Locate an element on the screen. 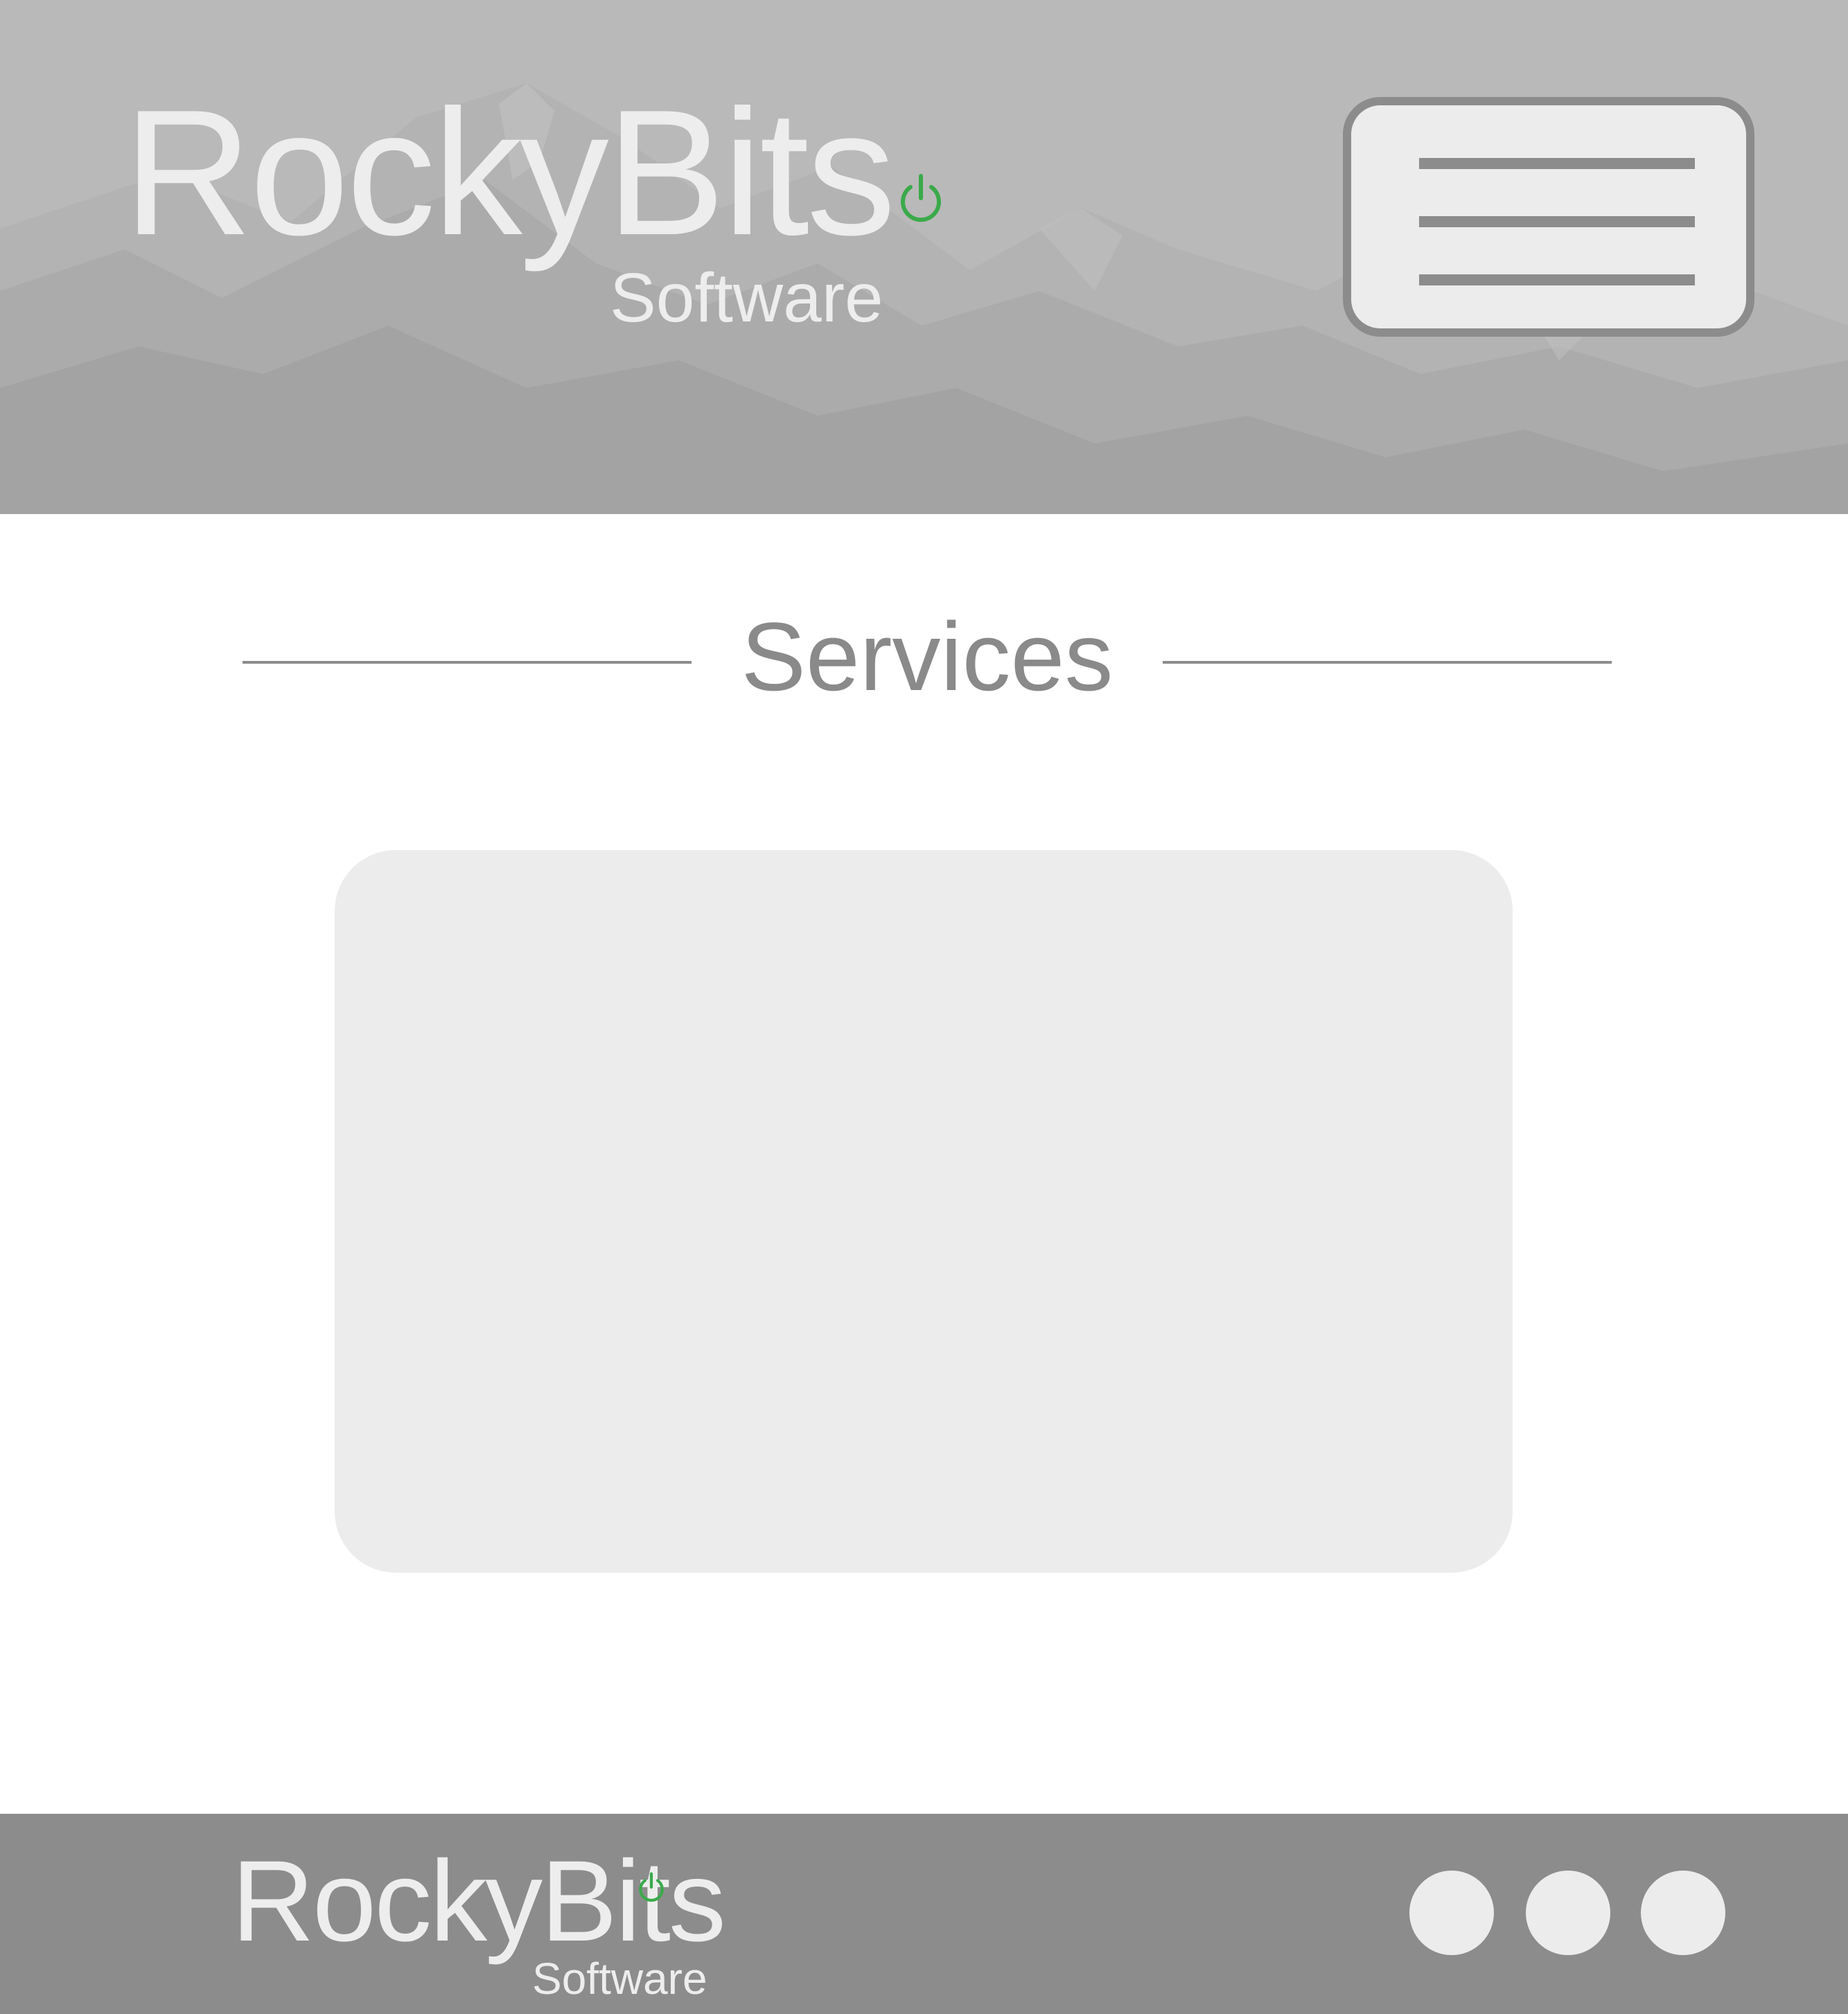 This screenshot has height=2014, width=1848. services-section-header: Services is located at coordinates (924, 661).